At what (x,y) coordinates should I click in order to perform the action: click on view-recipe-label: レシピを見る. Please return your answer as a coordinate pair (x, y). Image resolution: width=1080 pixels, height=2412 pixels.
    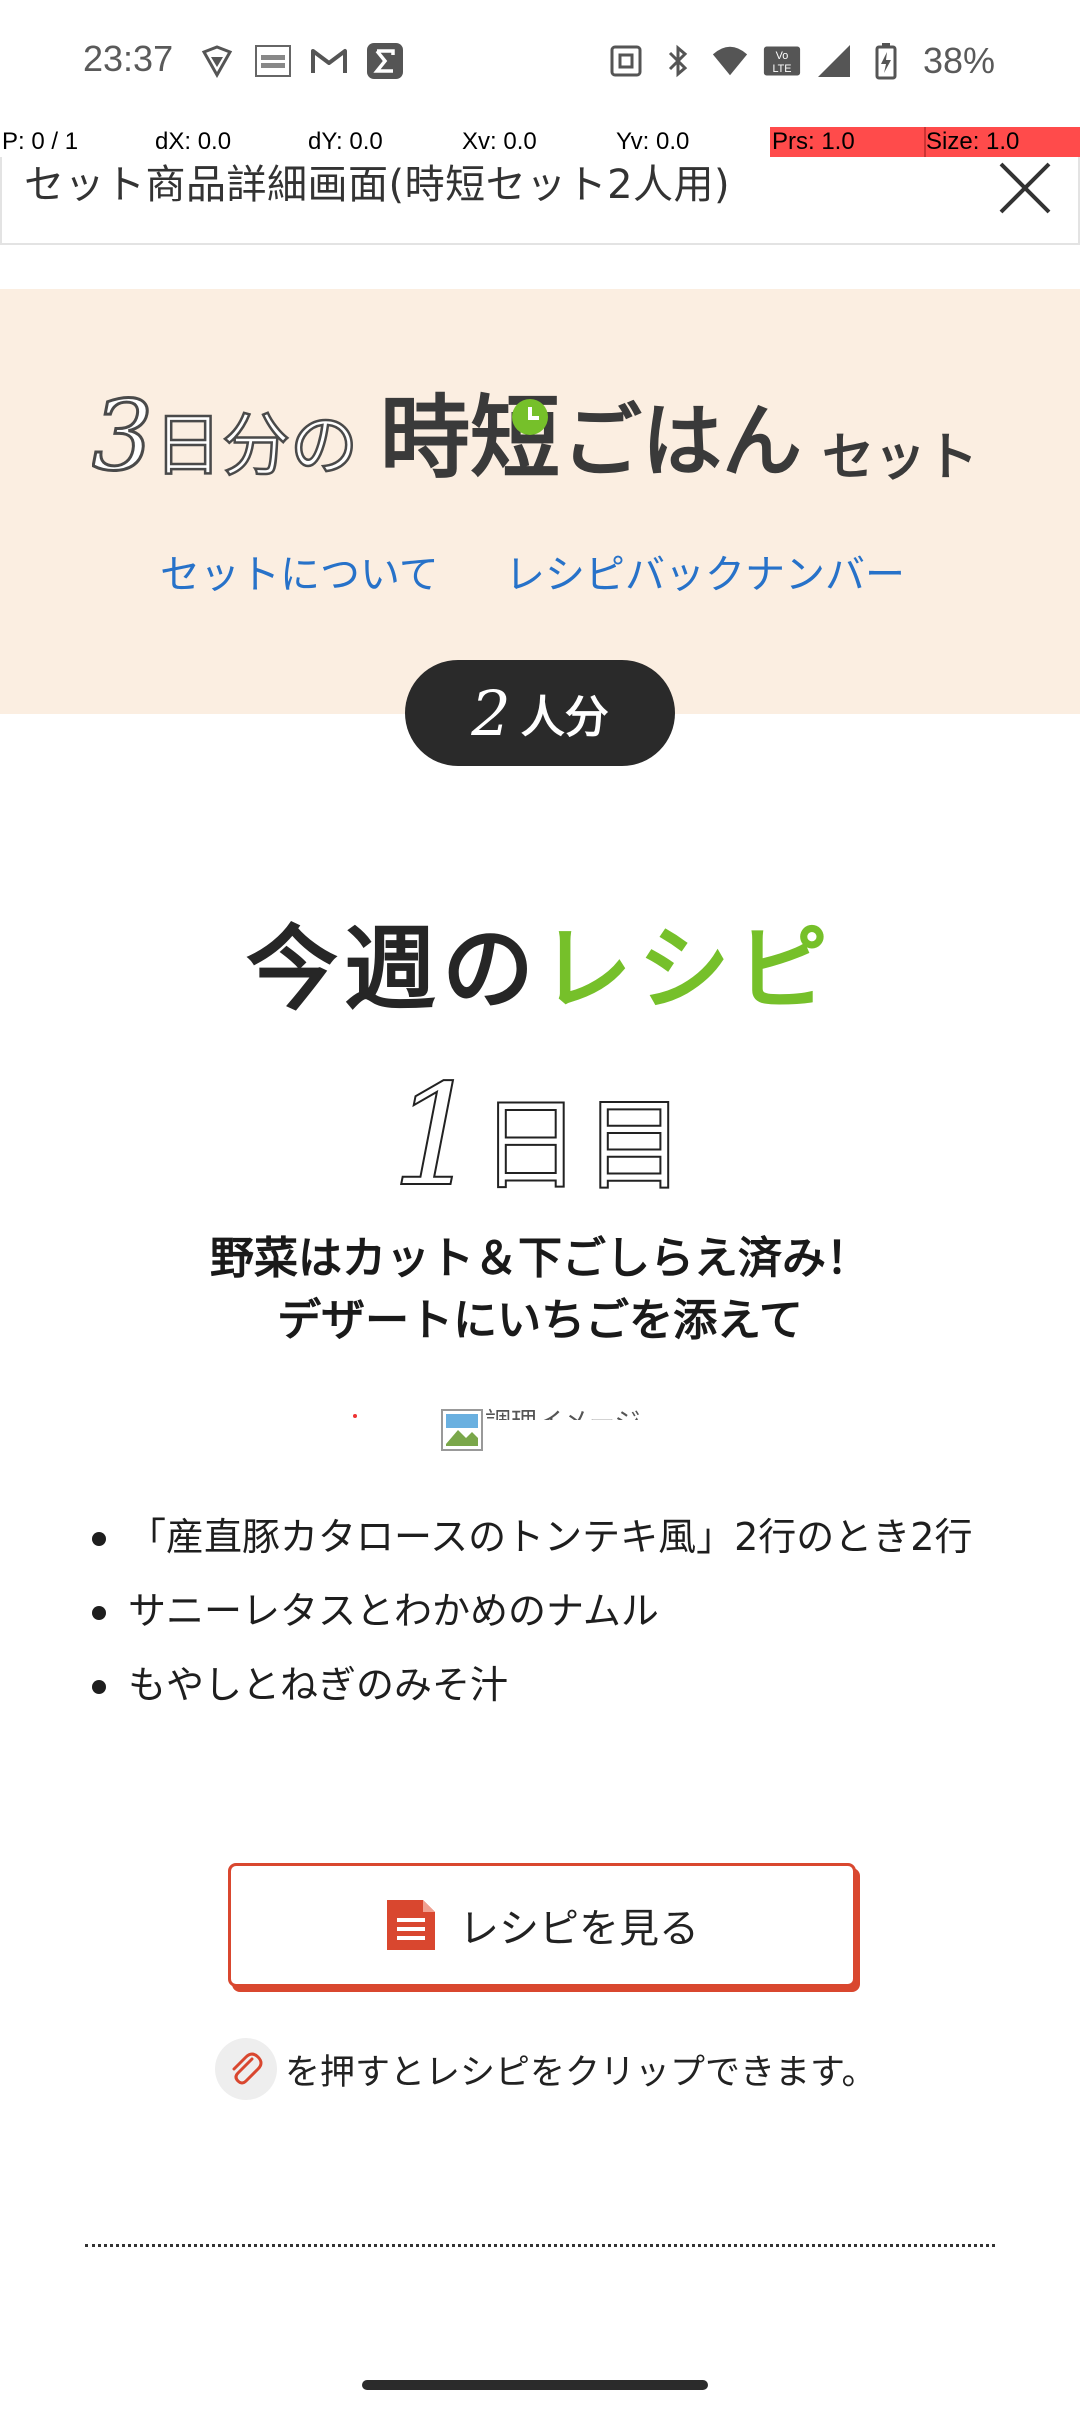
    Looking at the image, I should click on (579, 1929).